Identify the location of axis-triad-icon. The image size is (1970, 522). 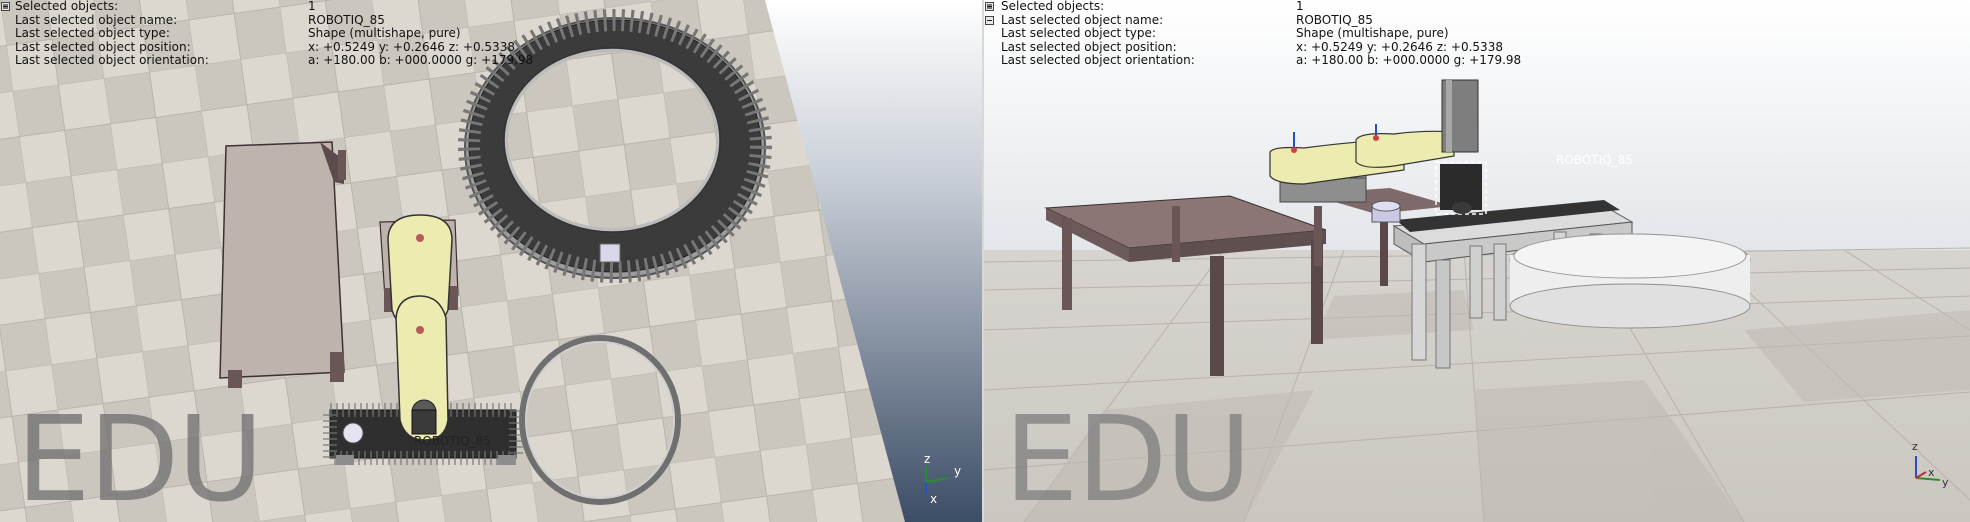
(937, 480).